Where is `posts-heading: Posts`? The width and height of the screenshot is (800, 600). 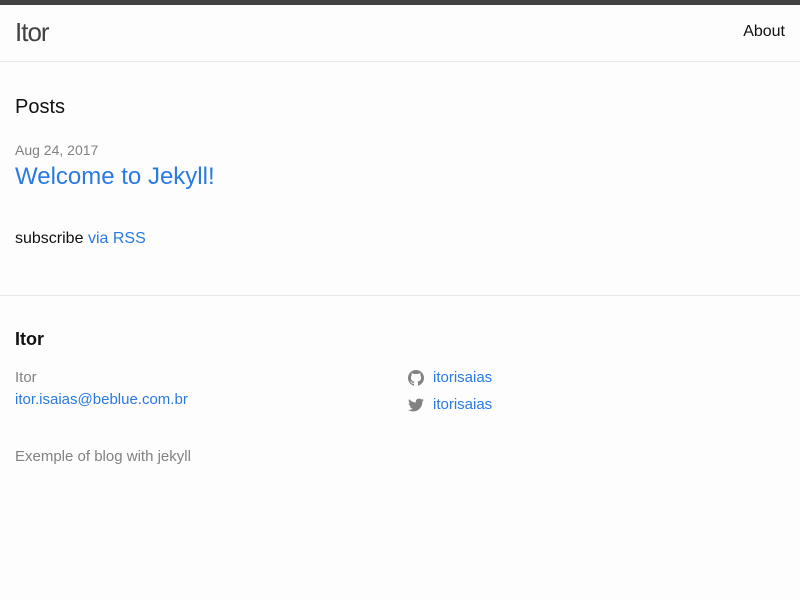
posts-heading: Posts is located at coordinates (40, 107).